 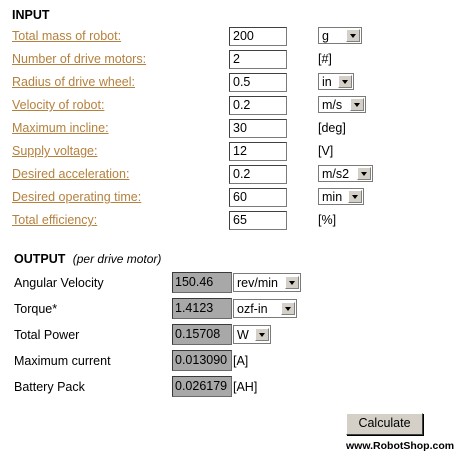 I want to click on label-efficiency: Total efficiency:, so click(x=54, y=220).